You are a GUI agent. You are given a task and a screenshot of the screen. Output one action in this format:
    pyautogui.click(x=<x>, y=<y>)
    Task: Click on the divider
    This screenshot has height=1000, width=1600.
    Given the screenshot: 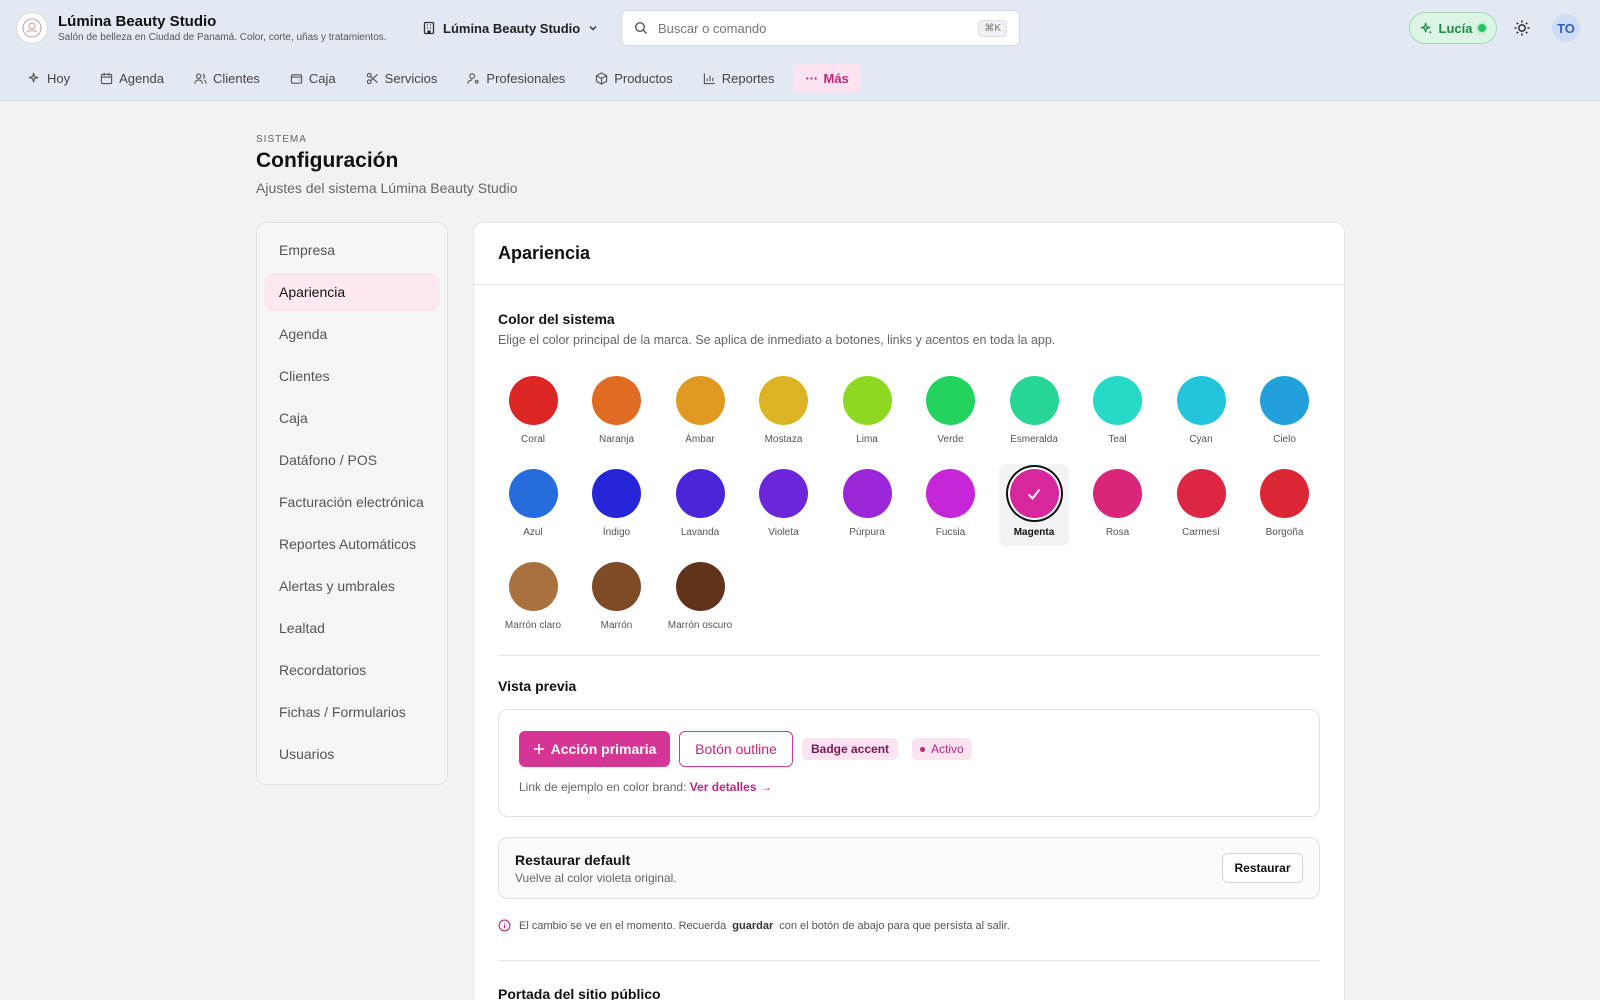 What is the action you would take?
    pyautogui.click(x=909, y=284)
    